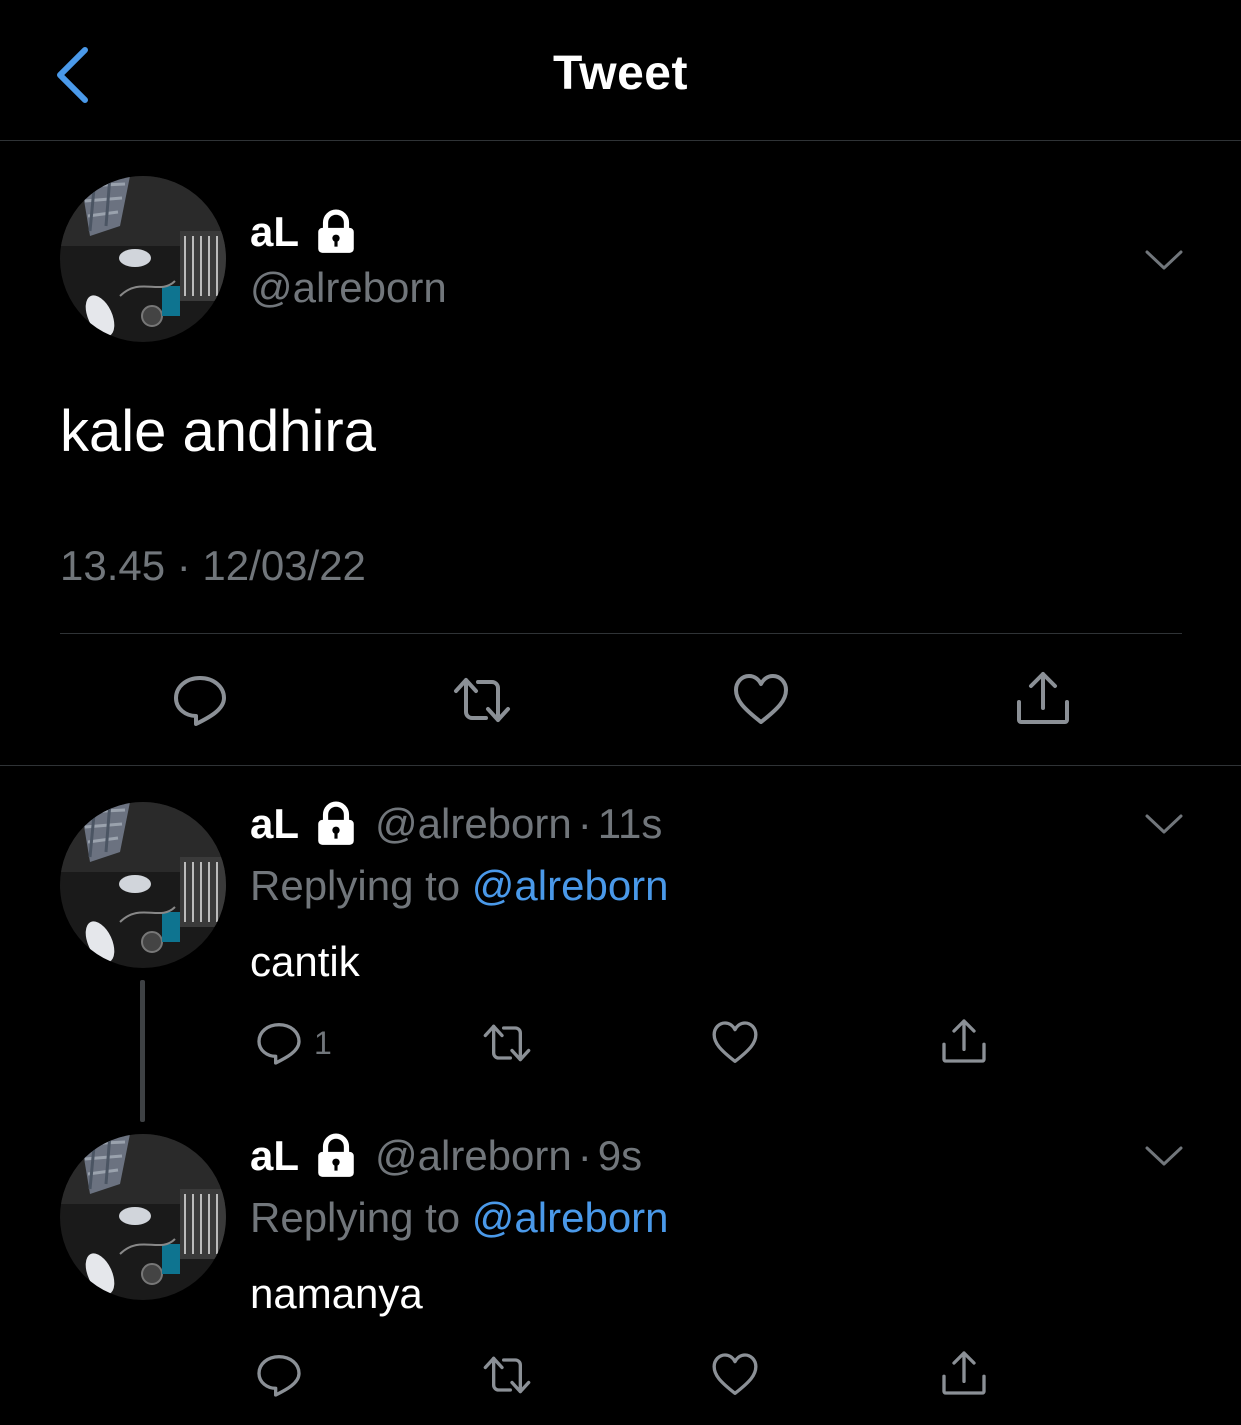  What do you see at coordinates (630, 824) in the screenshot?
I see `reply-time: 11s` at bounding box center [630, 824].